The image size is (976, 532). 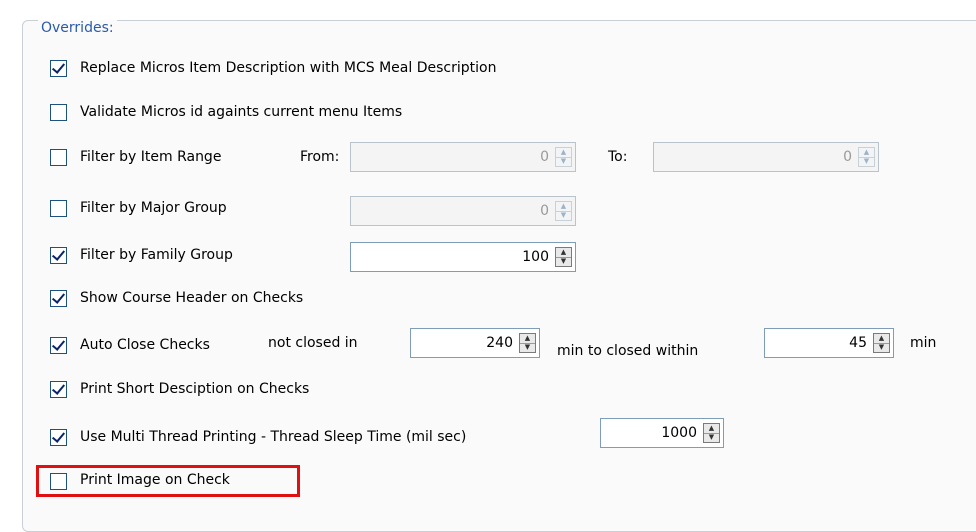 I want to click on print-short-description-checkbox, so click(x=58, y=389).